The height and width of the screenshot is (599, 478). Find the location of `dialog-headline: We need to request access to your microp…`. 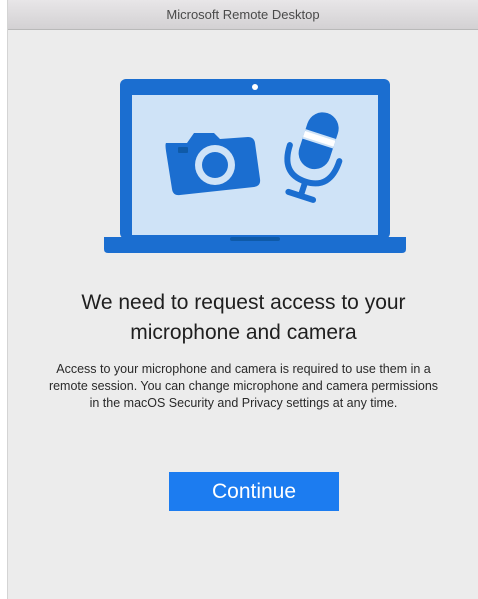

dialog-headline: We need to request access to your microp… is located at coordinates (243, 317).